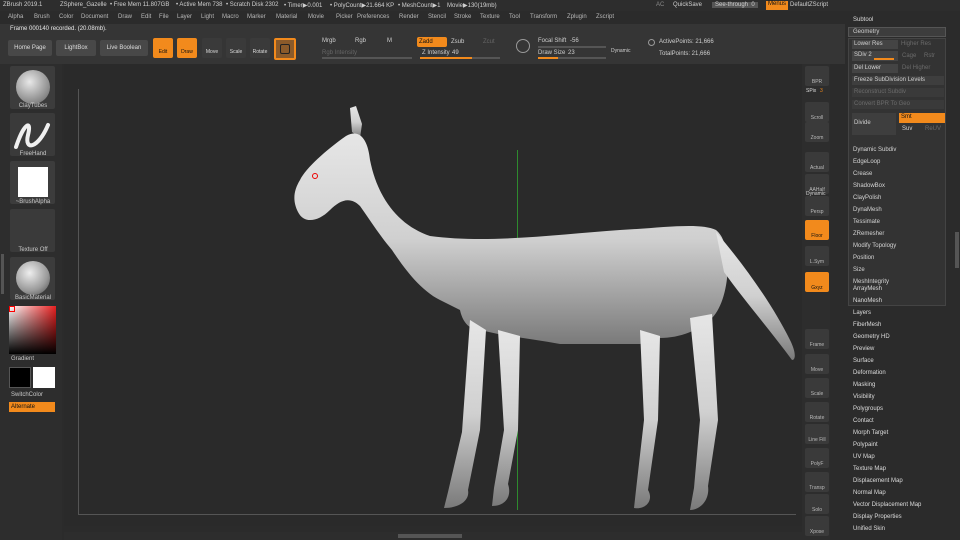 The image size is (960, 540). I want to click on geometry-item-claypolish: ClayPolish, so click(867, 198).